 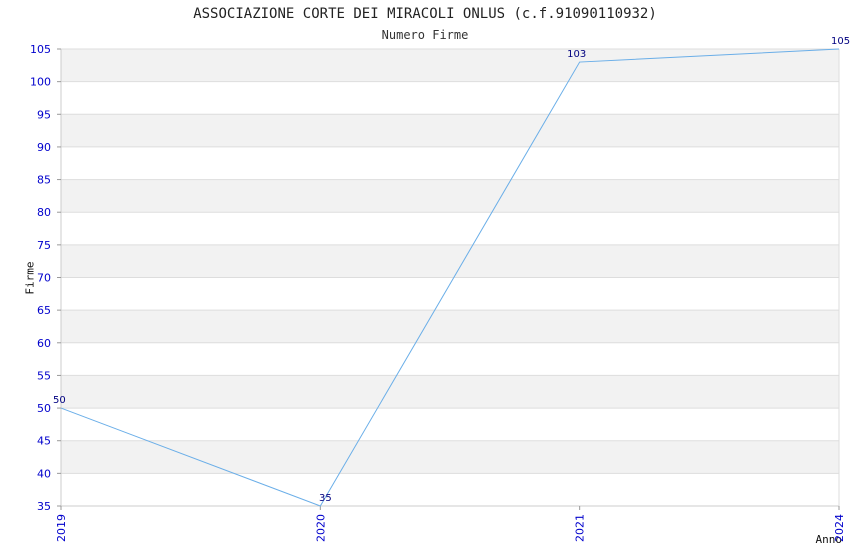 I want to click on y-tick: 45, so click(x=49, y=441).